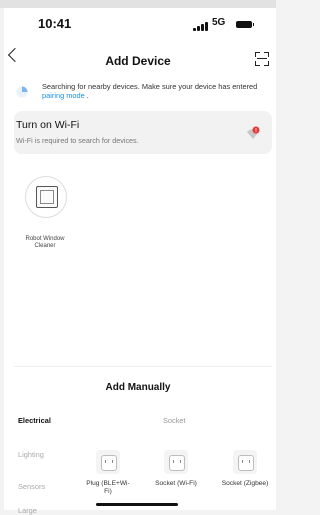  I want to click on battery-icon, so click(245, 24).